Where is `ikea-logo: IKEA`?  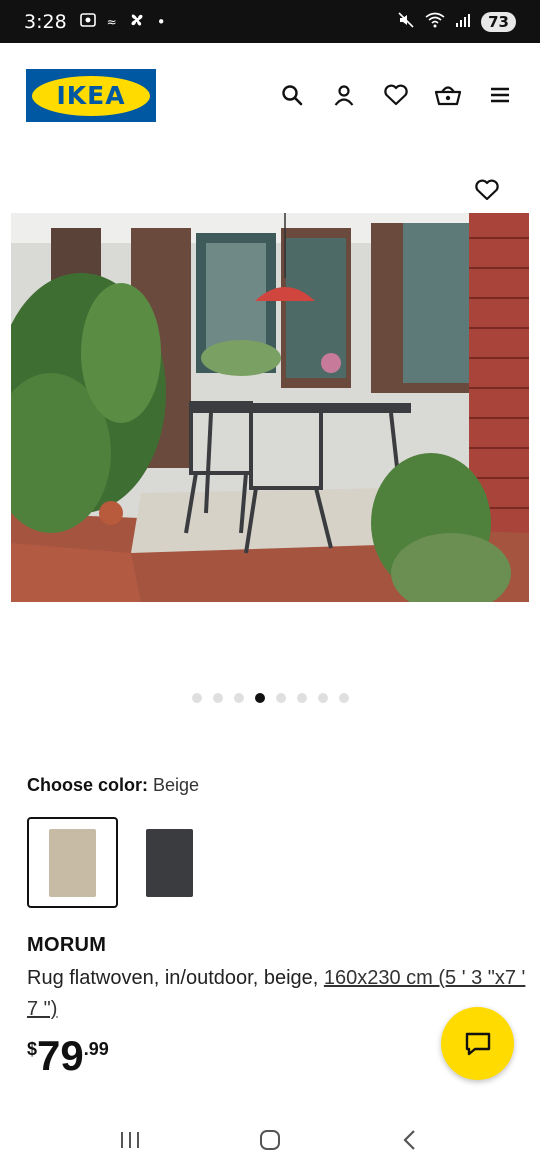 ikea-logo: IKEA is located at coordinates (91, 95).